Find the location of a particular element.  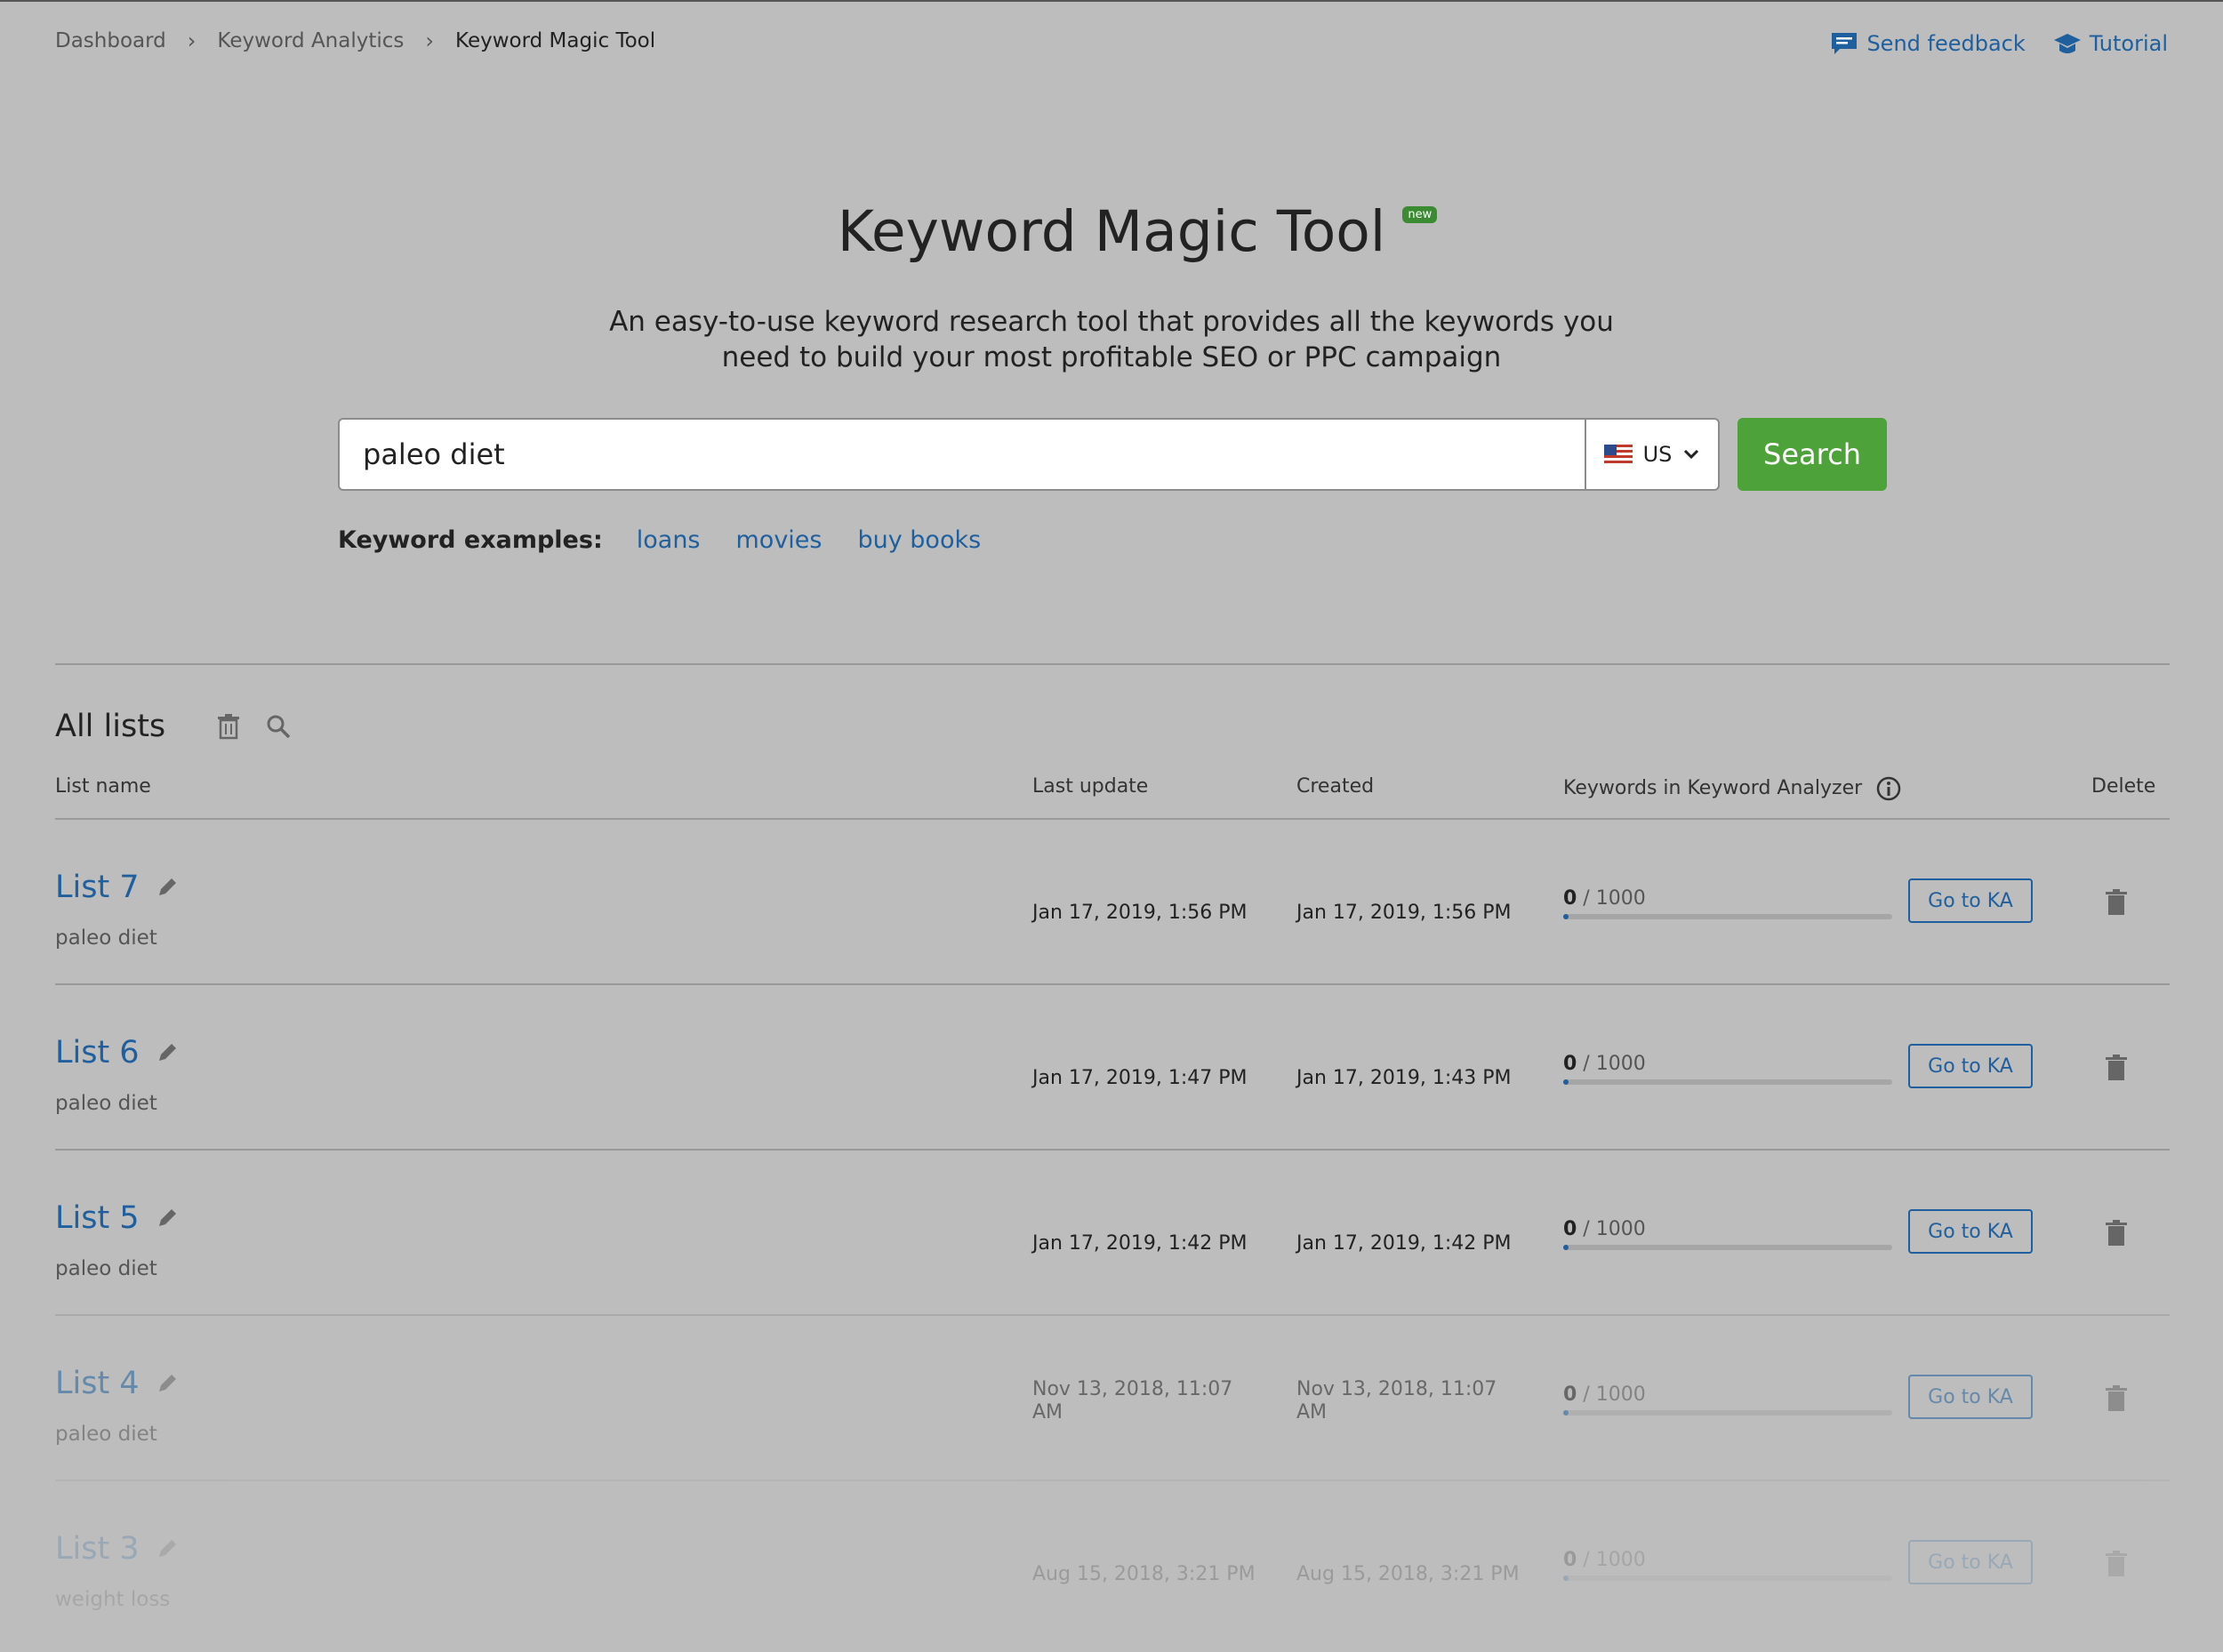

last-update-value: Jan 17, 2019, 1:56 PM is located at coordinates (1140, 913).